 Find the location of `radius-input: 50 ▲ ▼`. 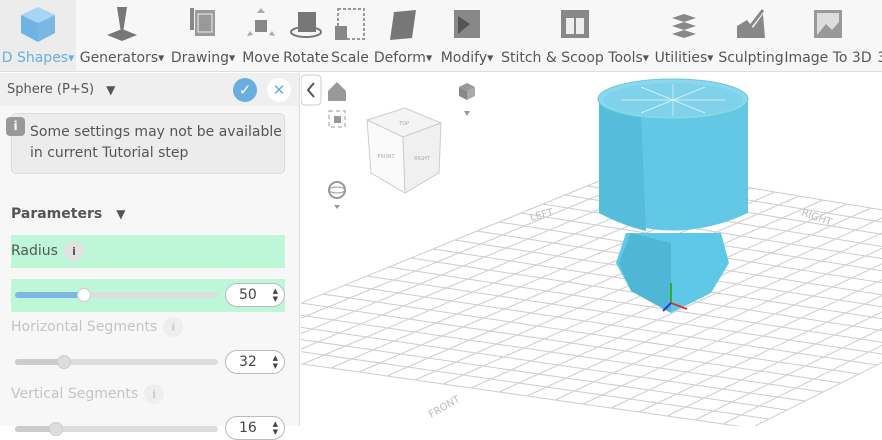

radius-input: 50 ▲ ▼ is located at coordinates (255, 295).